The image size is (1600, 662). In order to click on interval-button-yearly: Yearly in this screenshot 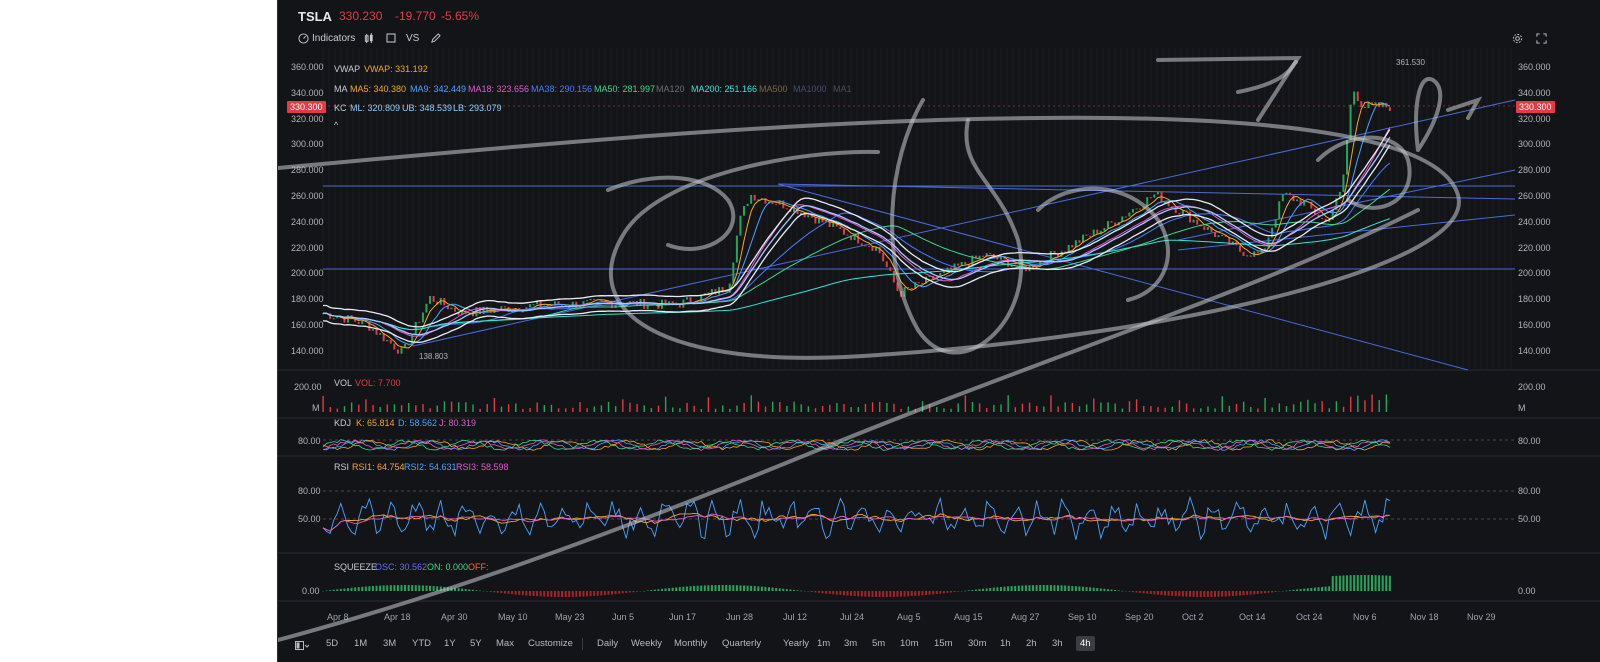, I will do `click(796, 643)`.